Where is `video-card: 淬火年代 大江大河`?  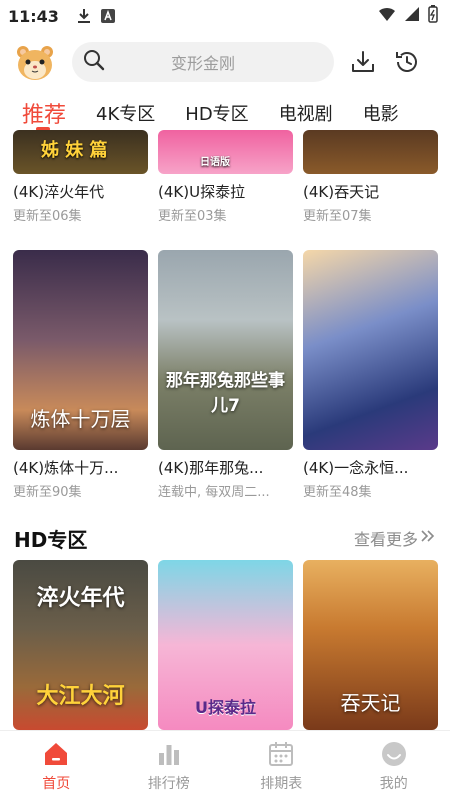
video-card: 淬火年代 大江大河 is located at coordinates (80, 645).